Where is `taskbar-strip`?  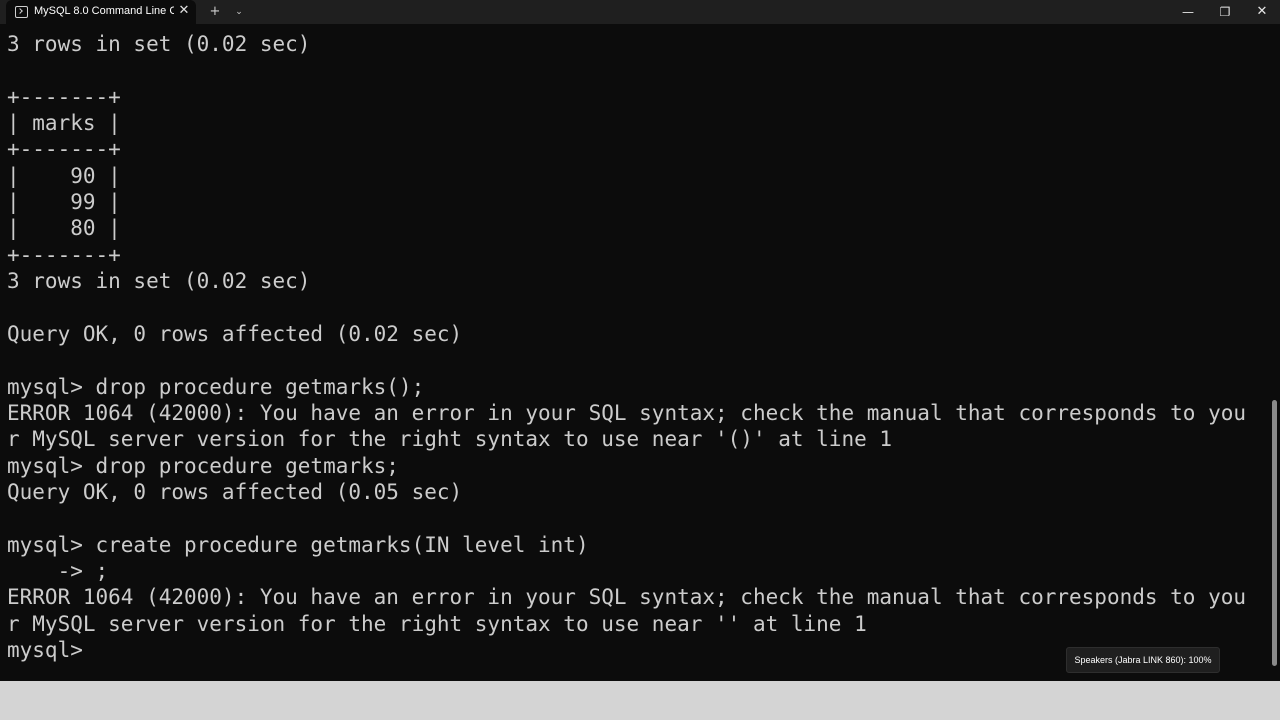
taskbar-strip is located at coordinates (640, 700).